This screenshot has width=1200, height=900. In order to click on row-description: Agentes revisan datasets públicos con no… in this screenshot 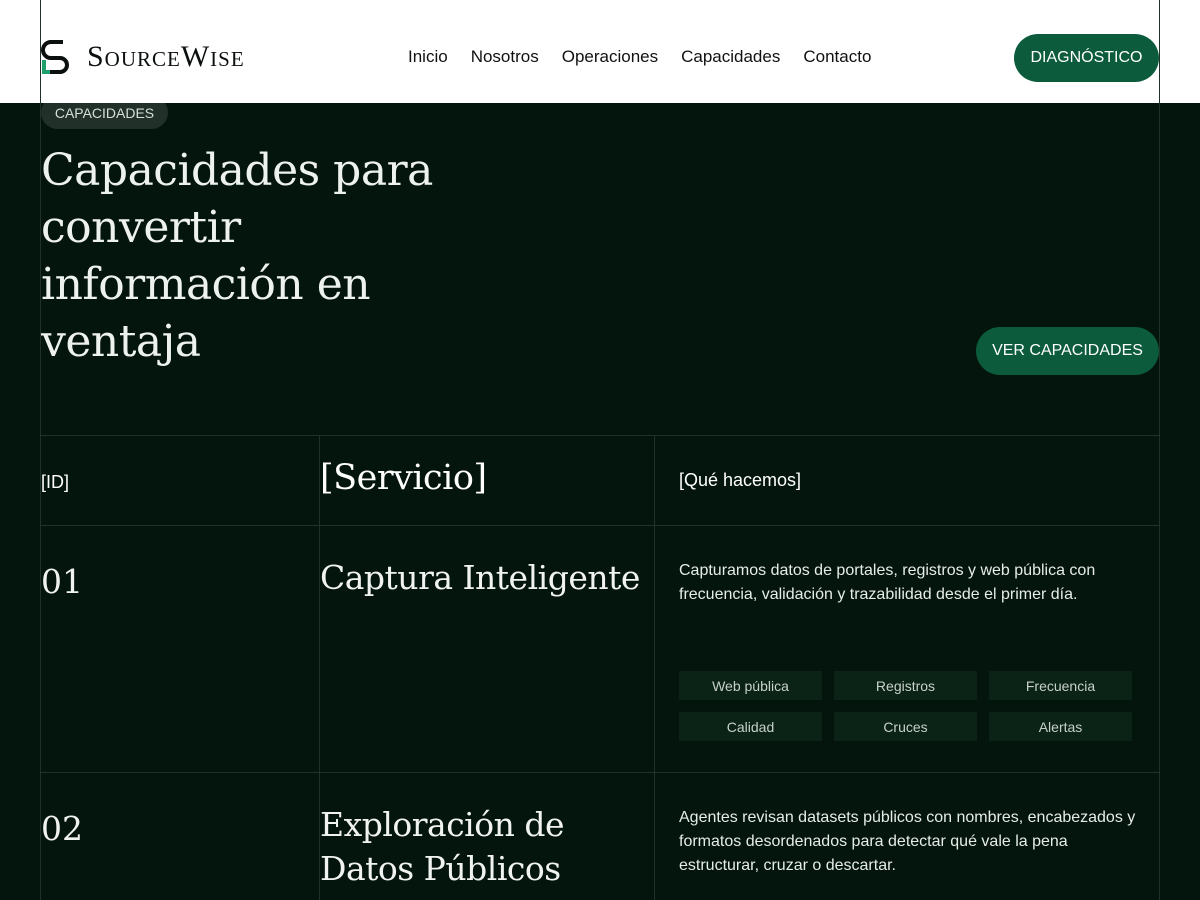, I will do `click(907, 841)`.